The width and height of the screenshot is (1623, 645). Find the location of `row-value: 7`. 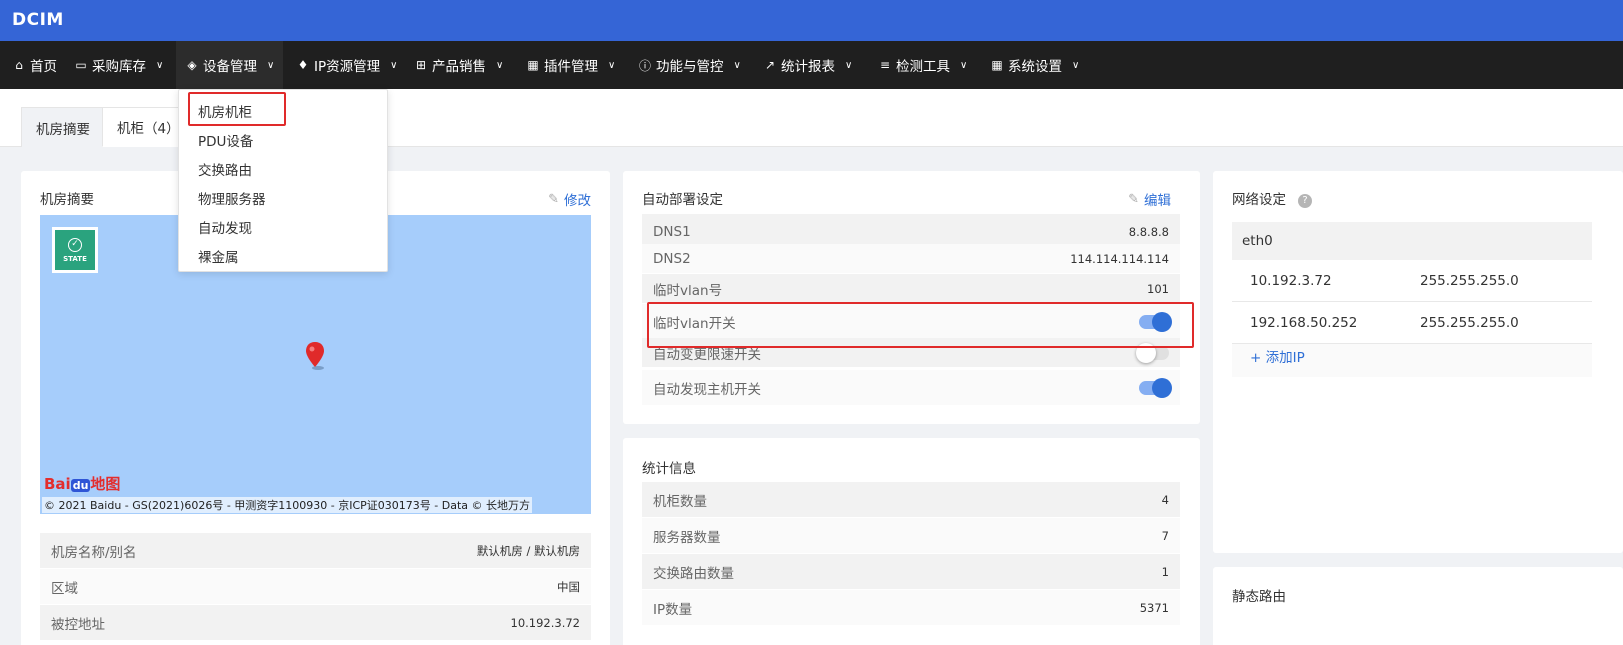

row-value: 7 is located at coordinates (1165, 535).